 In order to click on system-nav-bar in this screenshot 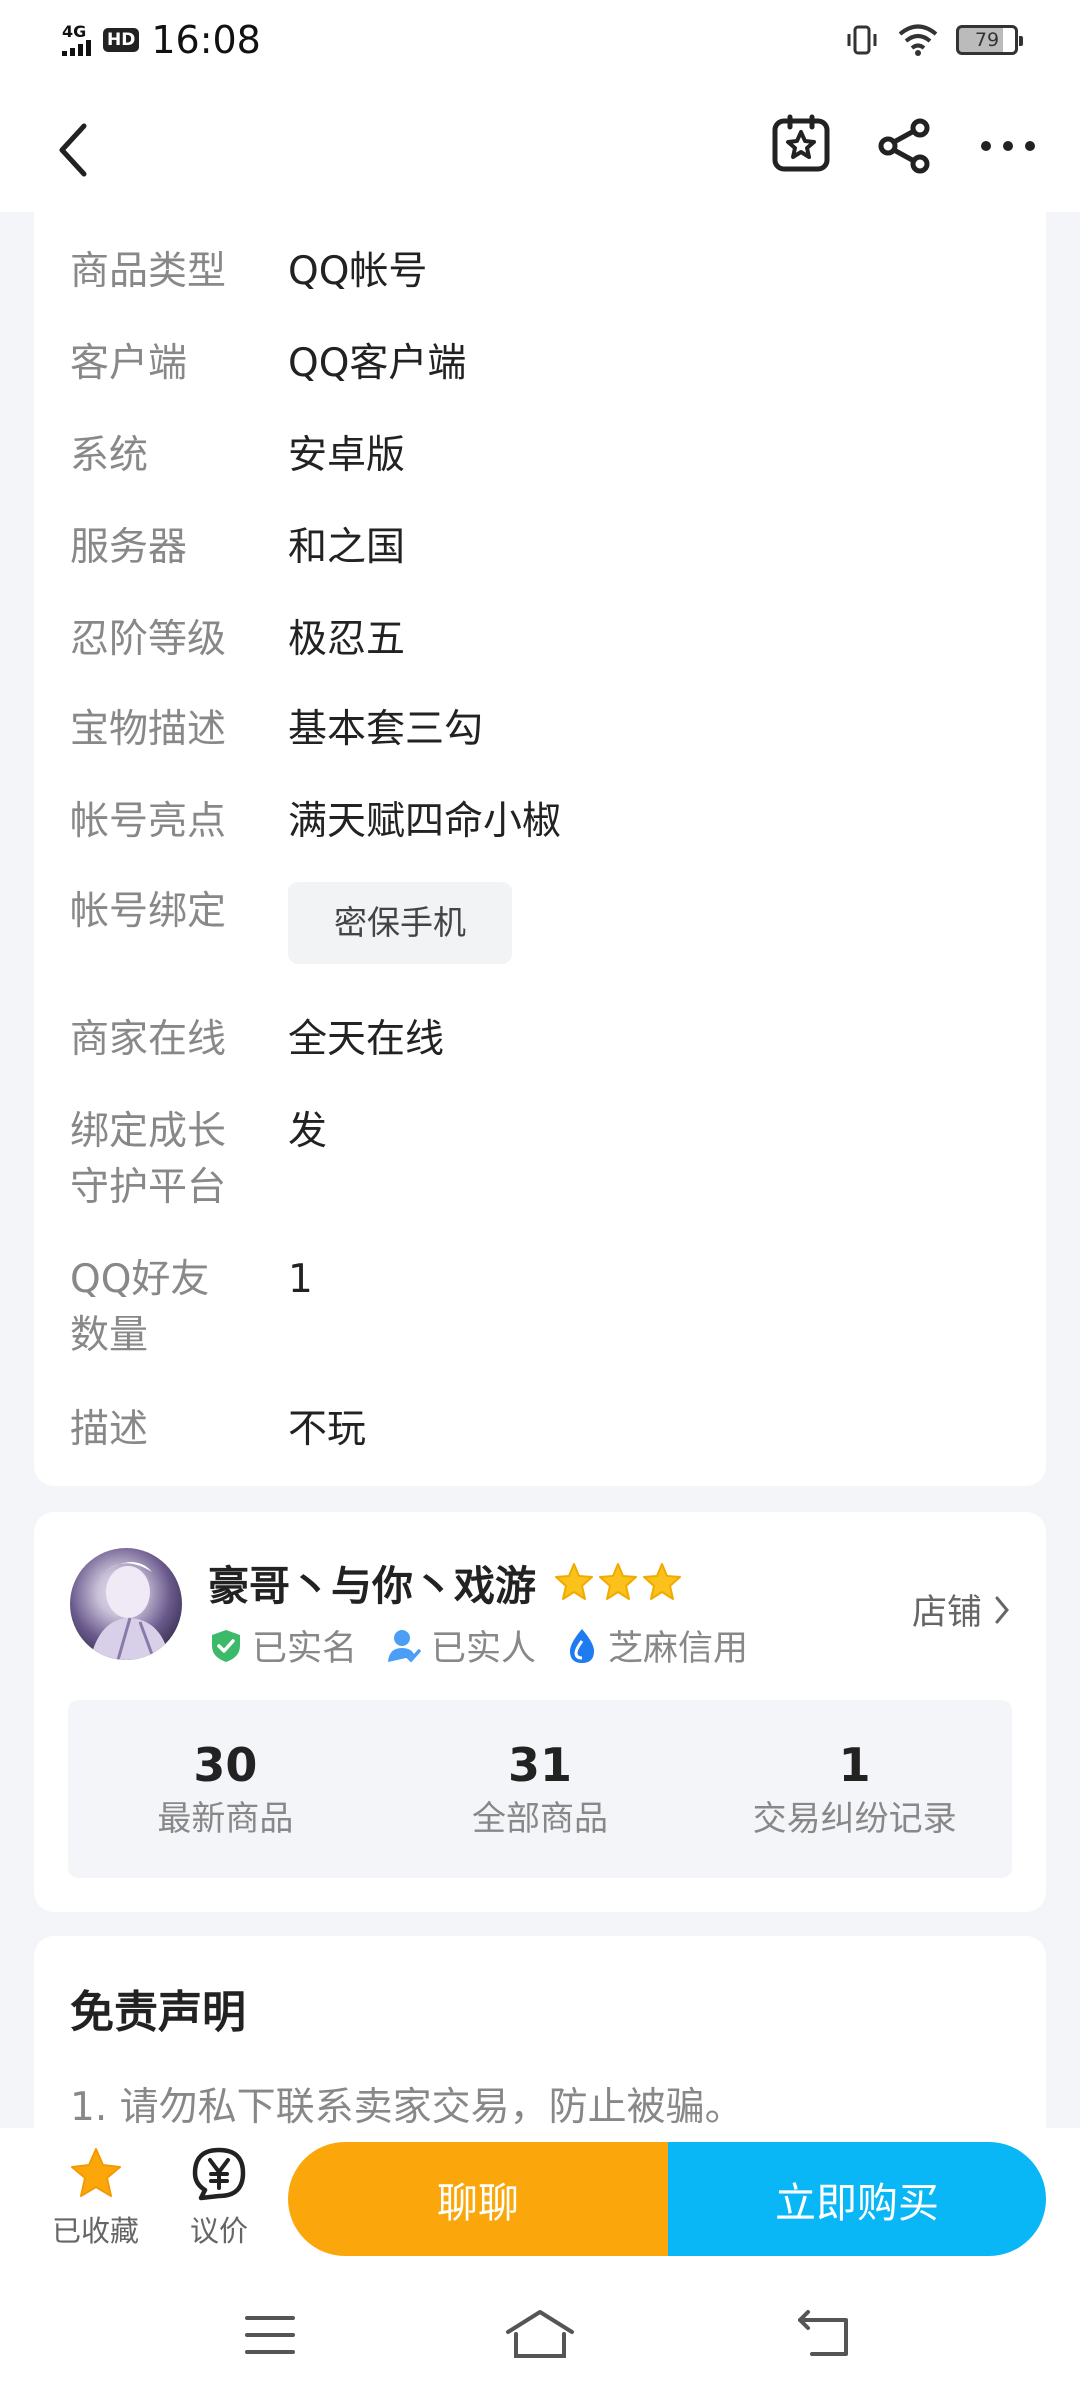, I will do `click(540, 2334)`.